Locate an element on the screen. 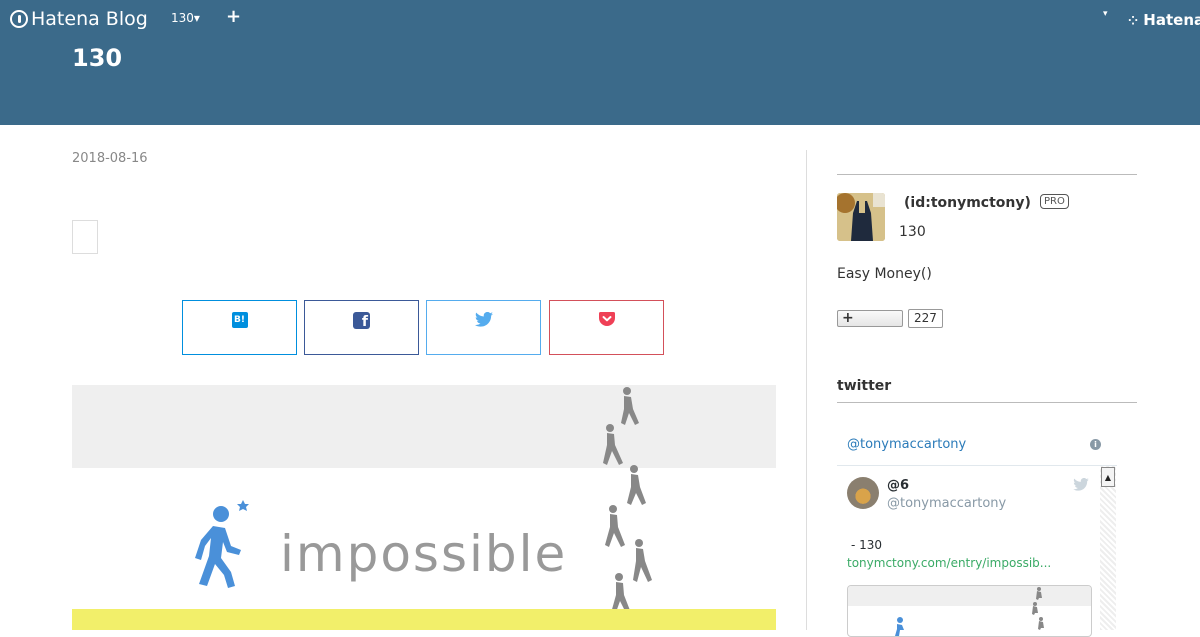 Image resolution: width=1200 pixels, height=637 pixels. facebook-share-button: f is located at coordinates (361, 327).